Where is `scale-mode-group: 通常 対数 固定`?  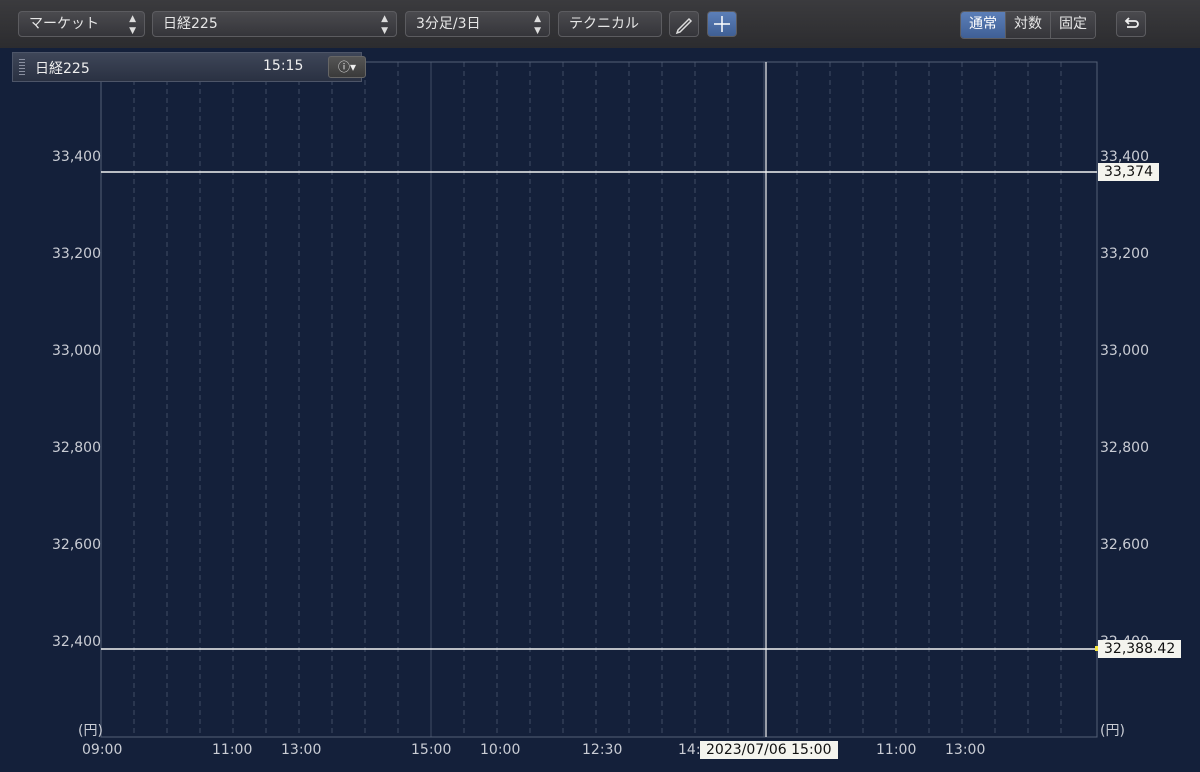
scale-mode-group: 通常 対数 固定 is located at coordinates (1028, 25).